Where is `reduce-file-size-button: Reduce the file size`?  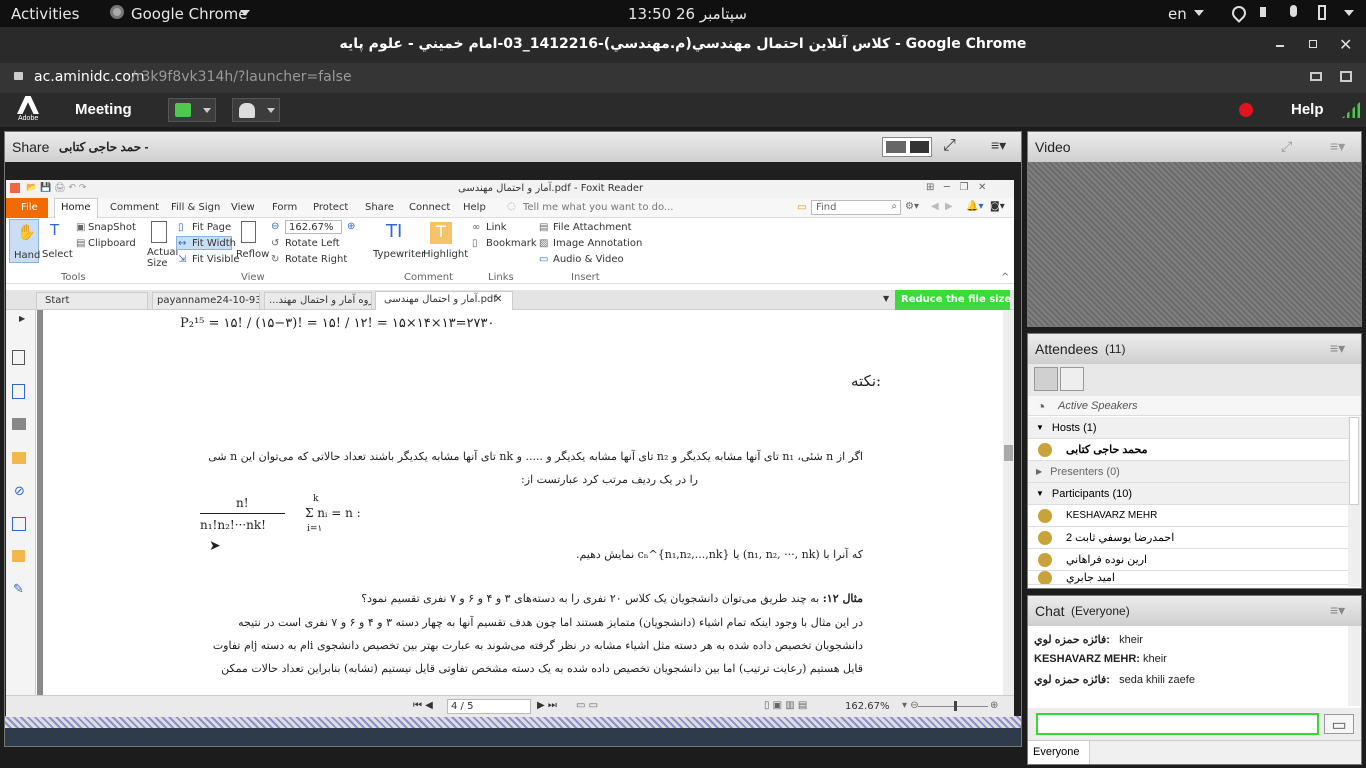 reduce-file-size-button: Reduce the file size is located at coordinates (953, 300).